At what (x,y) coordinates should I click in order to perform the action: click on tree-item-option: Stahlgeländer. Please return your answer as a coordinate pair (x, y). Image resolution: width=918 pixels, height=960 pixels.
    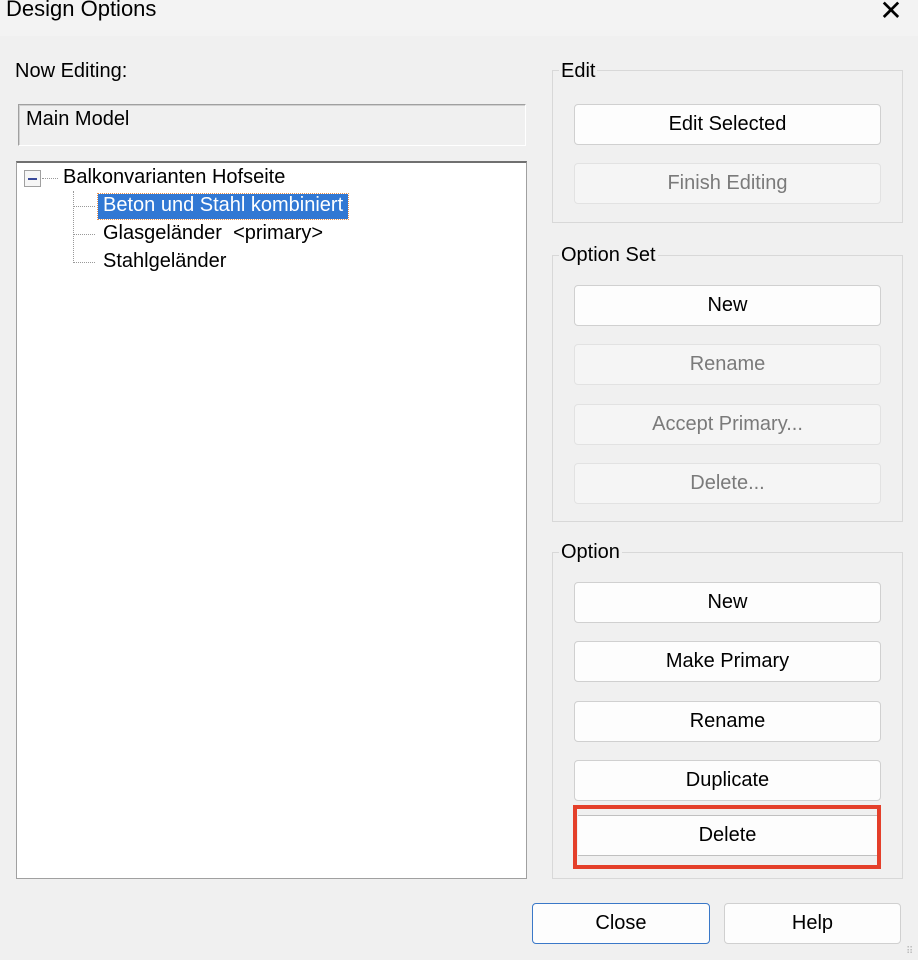
    Looking at the image, I should click on (164, 261).